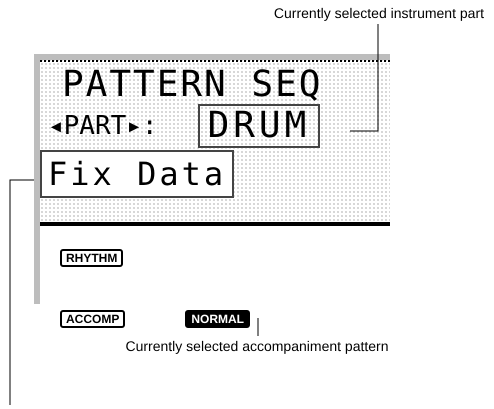 The width and height of the screenshot is (494, 409). I want to click on part-label: ◂PART▸:, so click(103, 126).